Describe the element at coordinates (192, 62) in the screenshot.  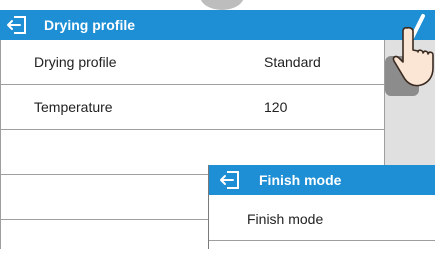
I see `list-item-drying-profile: Drying profile Standard` at that location.